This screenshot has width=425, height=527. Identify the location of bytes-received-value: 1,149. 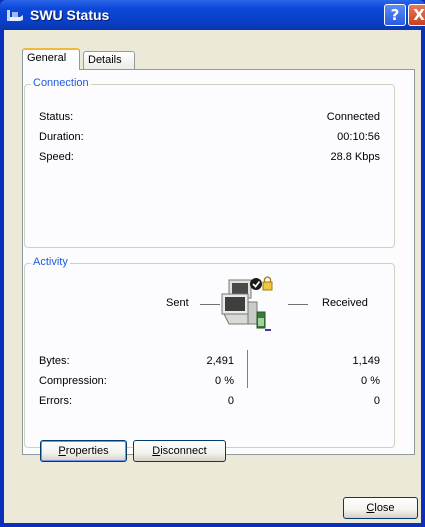
(366, 361).